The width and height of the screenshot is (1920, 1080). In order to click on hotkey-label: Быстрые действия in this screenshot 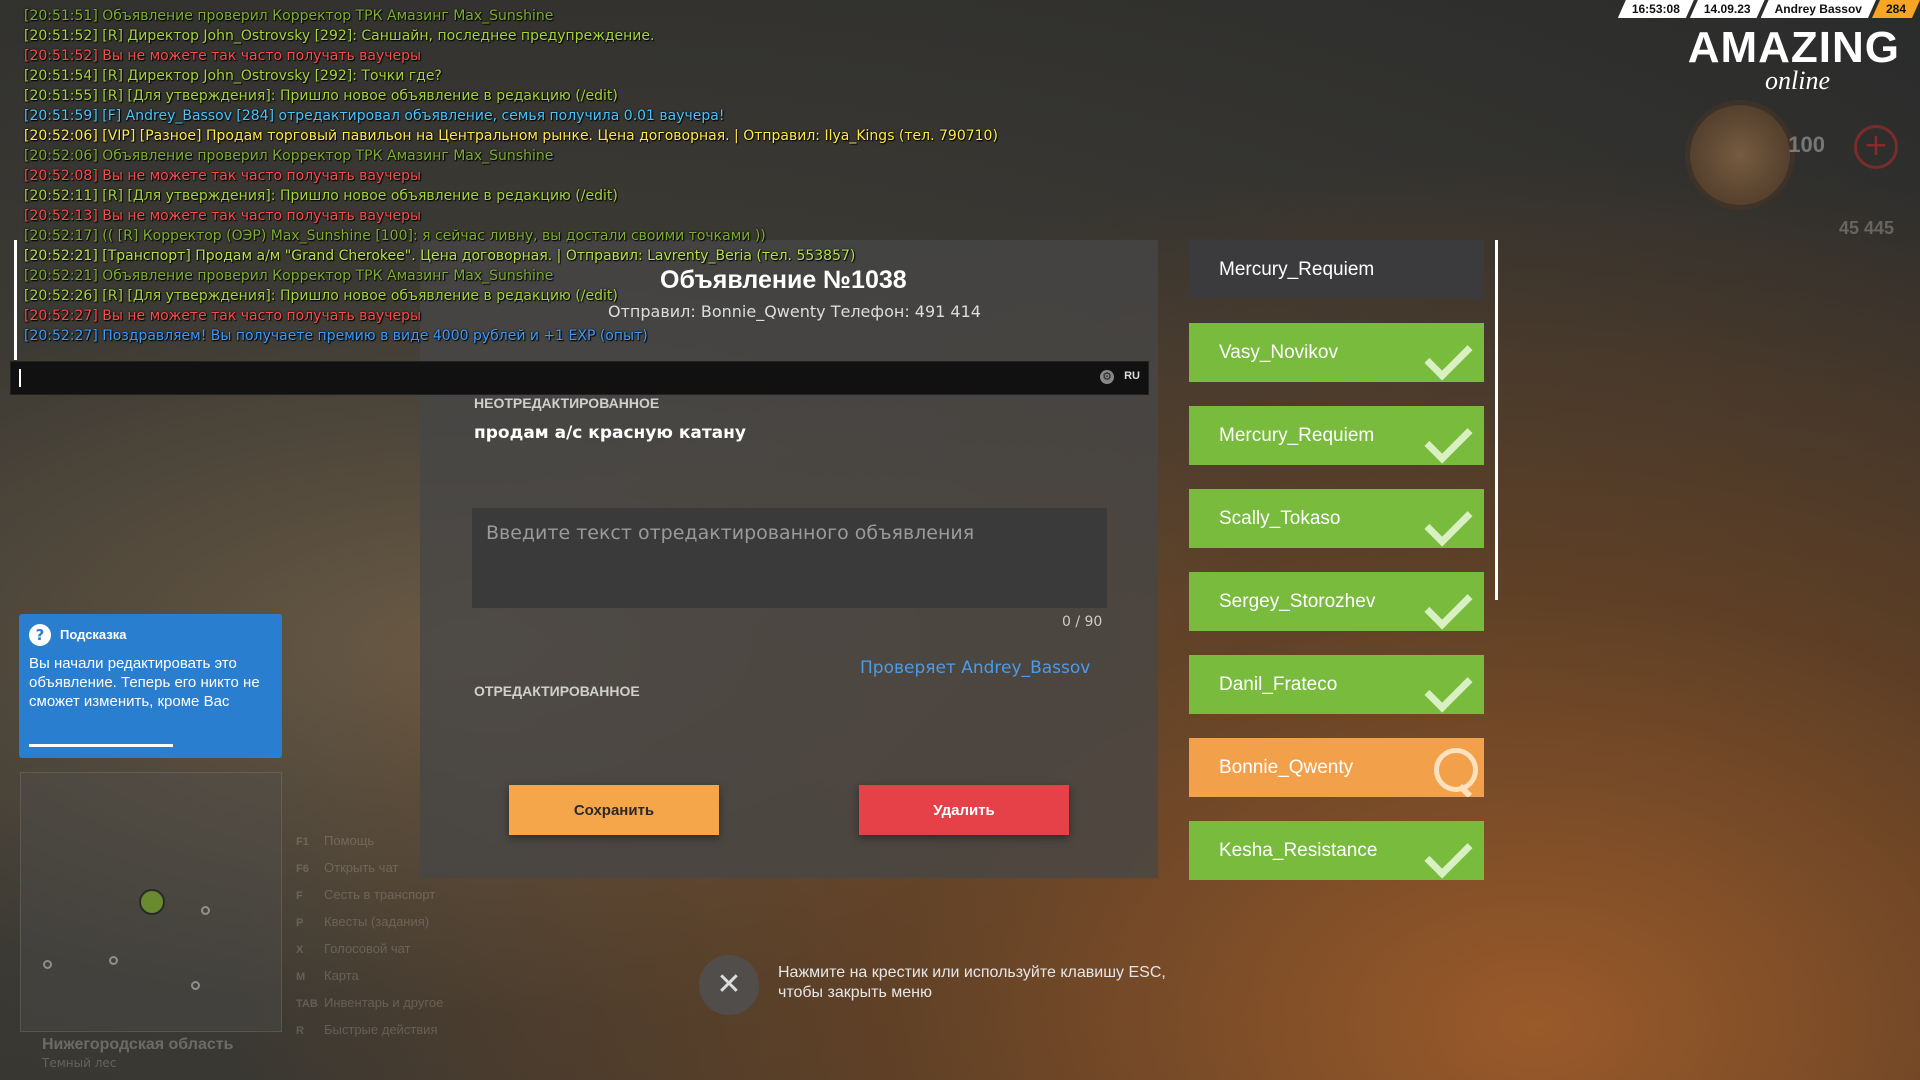, I will do `click(381, 1029)`.